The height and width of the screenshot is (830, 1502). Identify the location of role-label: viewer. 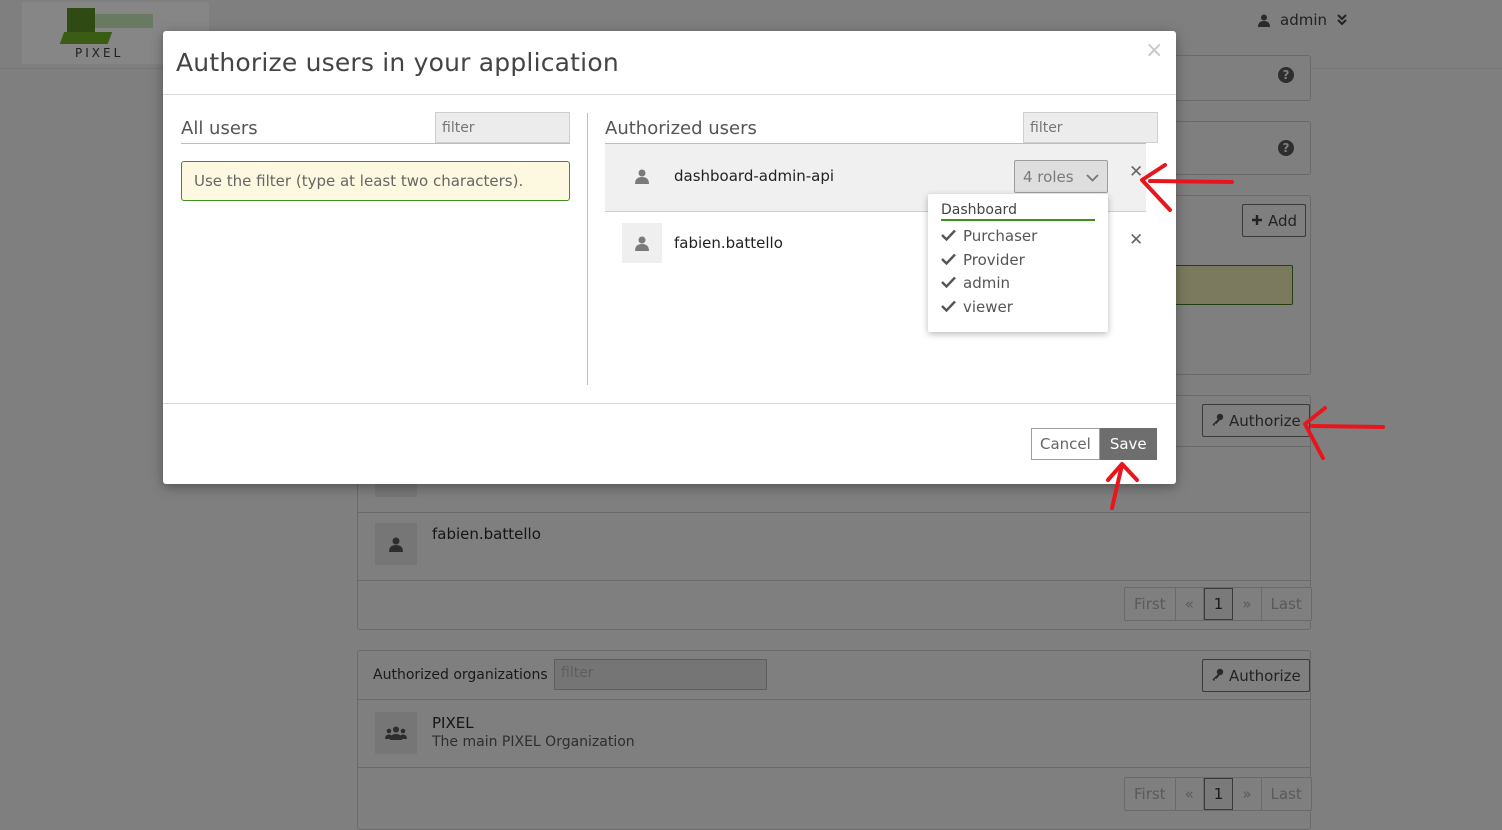
(988, 307).